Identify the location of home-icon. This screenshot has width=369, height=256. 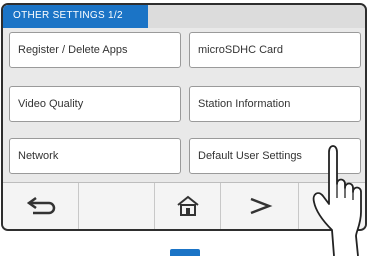
(187, 205).